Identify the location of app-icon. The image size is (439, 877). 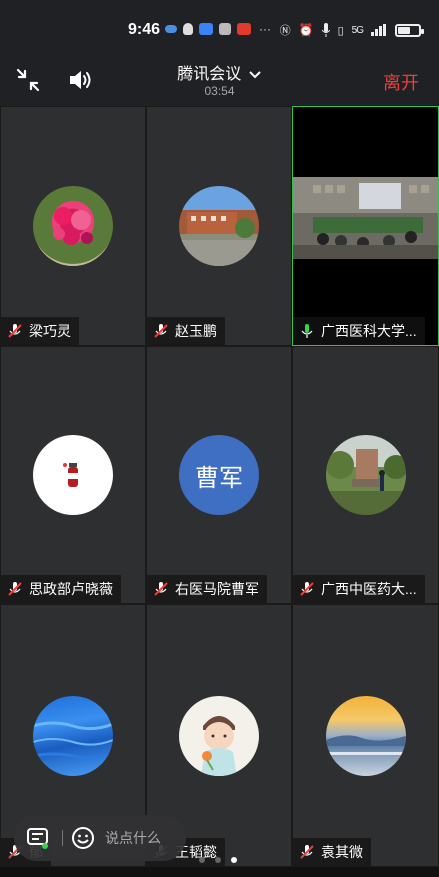
(206, 29).